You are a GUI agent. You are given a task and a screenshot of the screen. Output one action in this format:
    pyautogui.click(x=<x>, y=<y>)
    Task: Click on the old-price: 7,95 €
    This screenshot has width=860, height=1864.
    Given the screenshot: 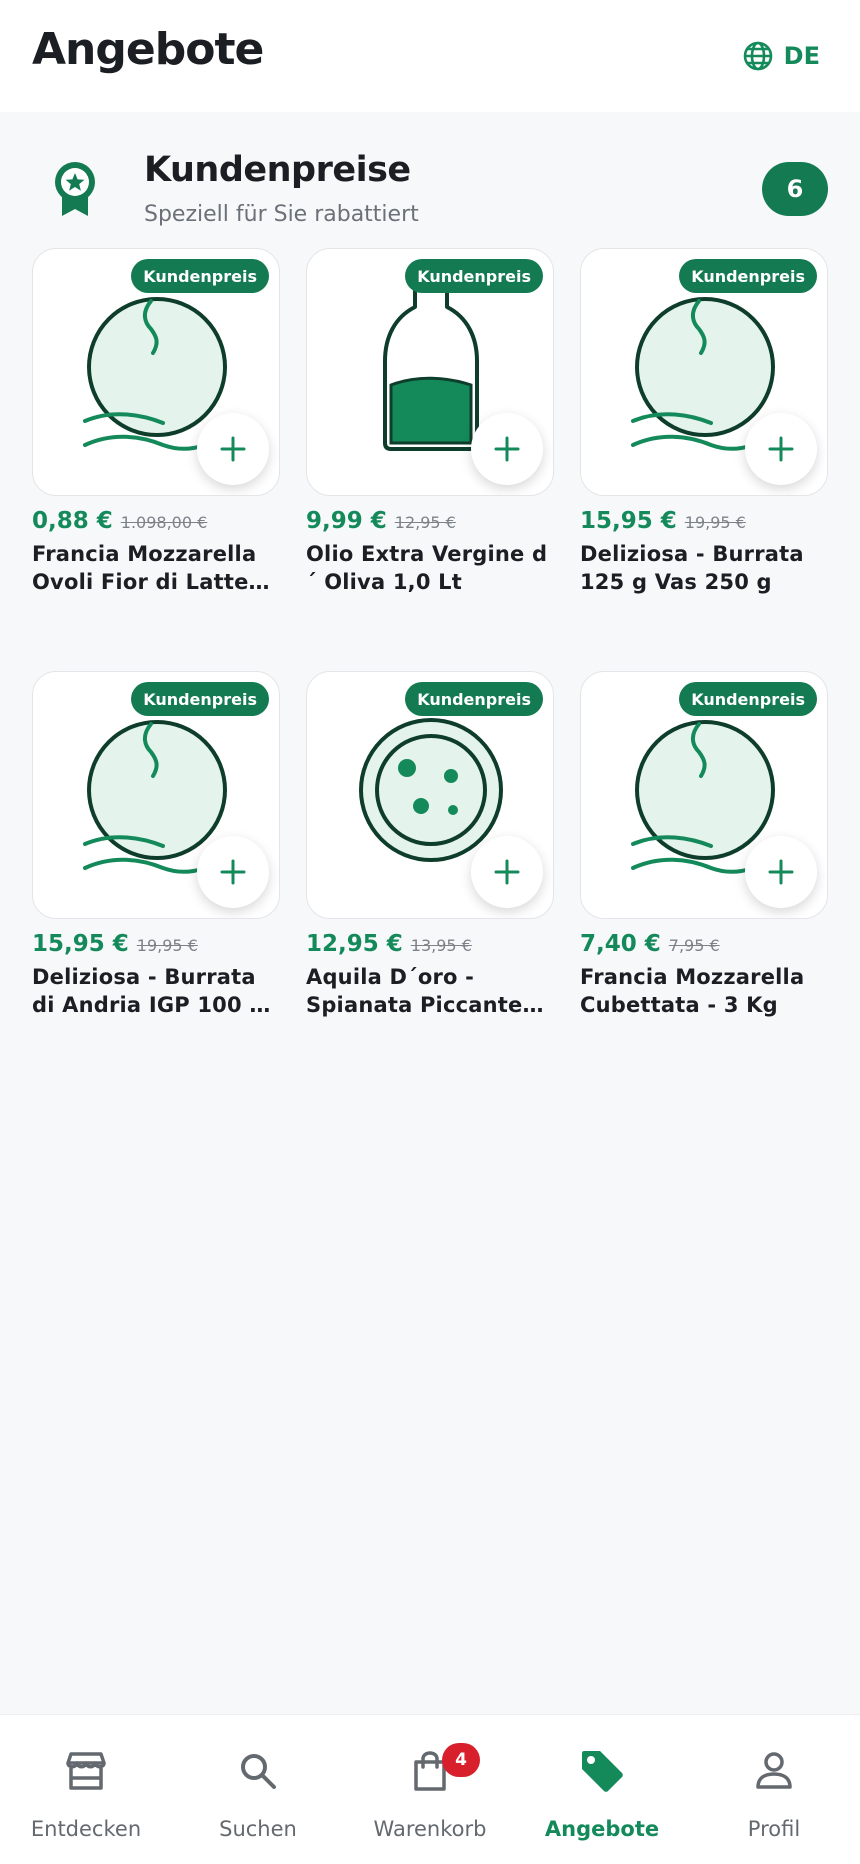 What is the action you would take?
    pyautogui.click(x=694, y=945)
    